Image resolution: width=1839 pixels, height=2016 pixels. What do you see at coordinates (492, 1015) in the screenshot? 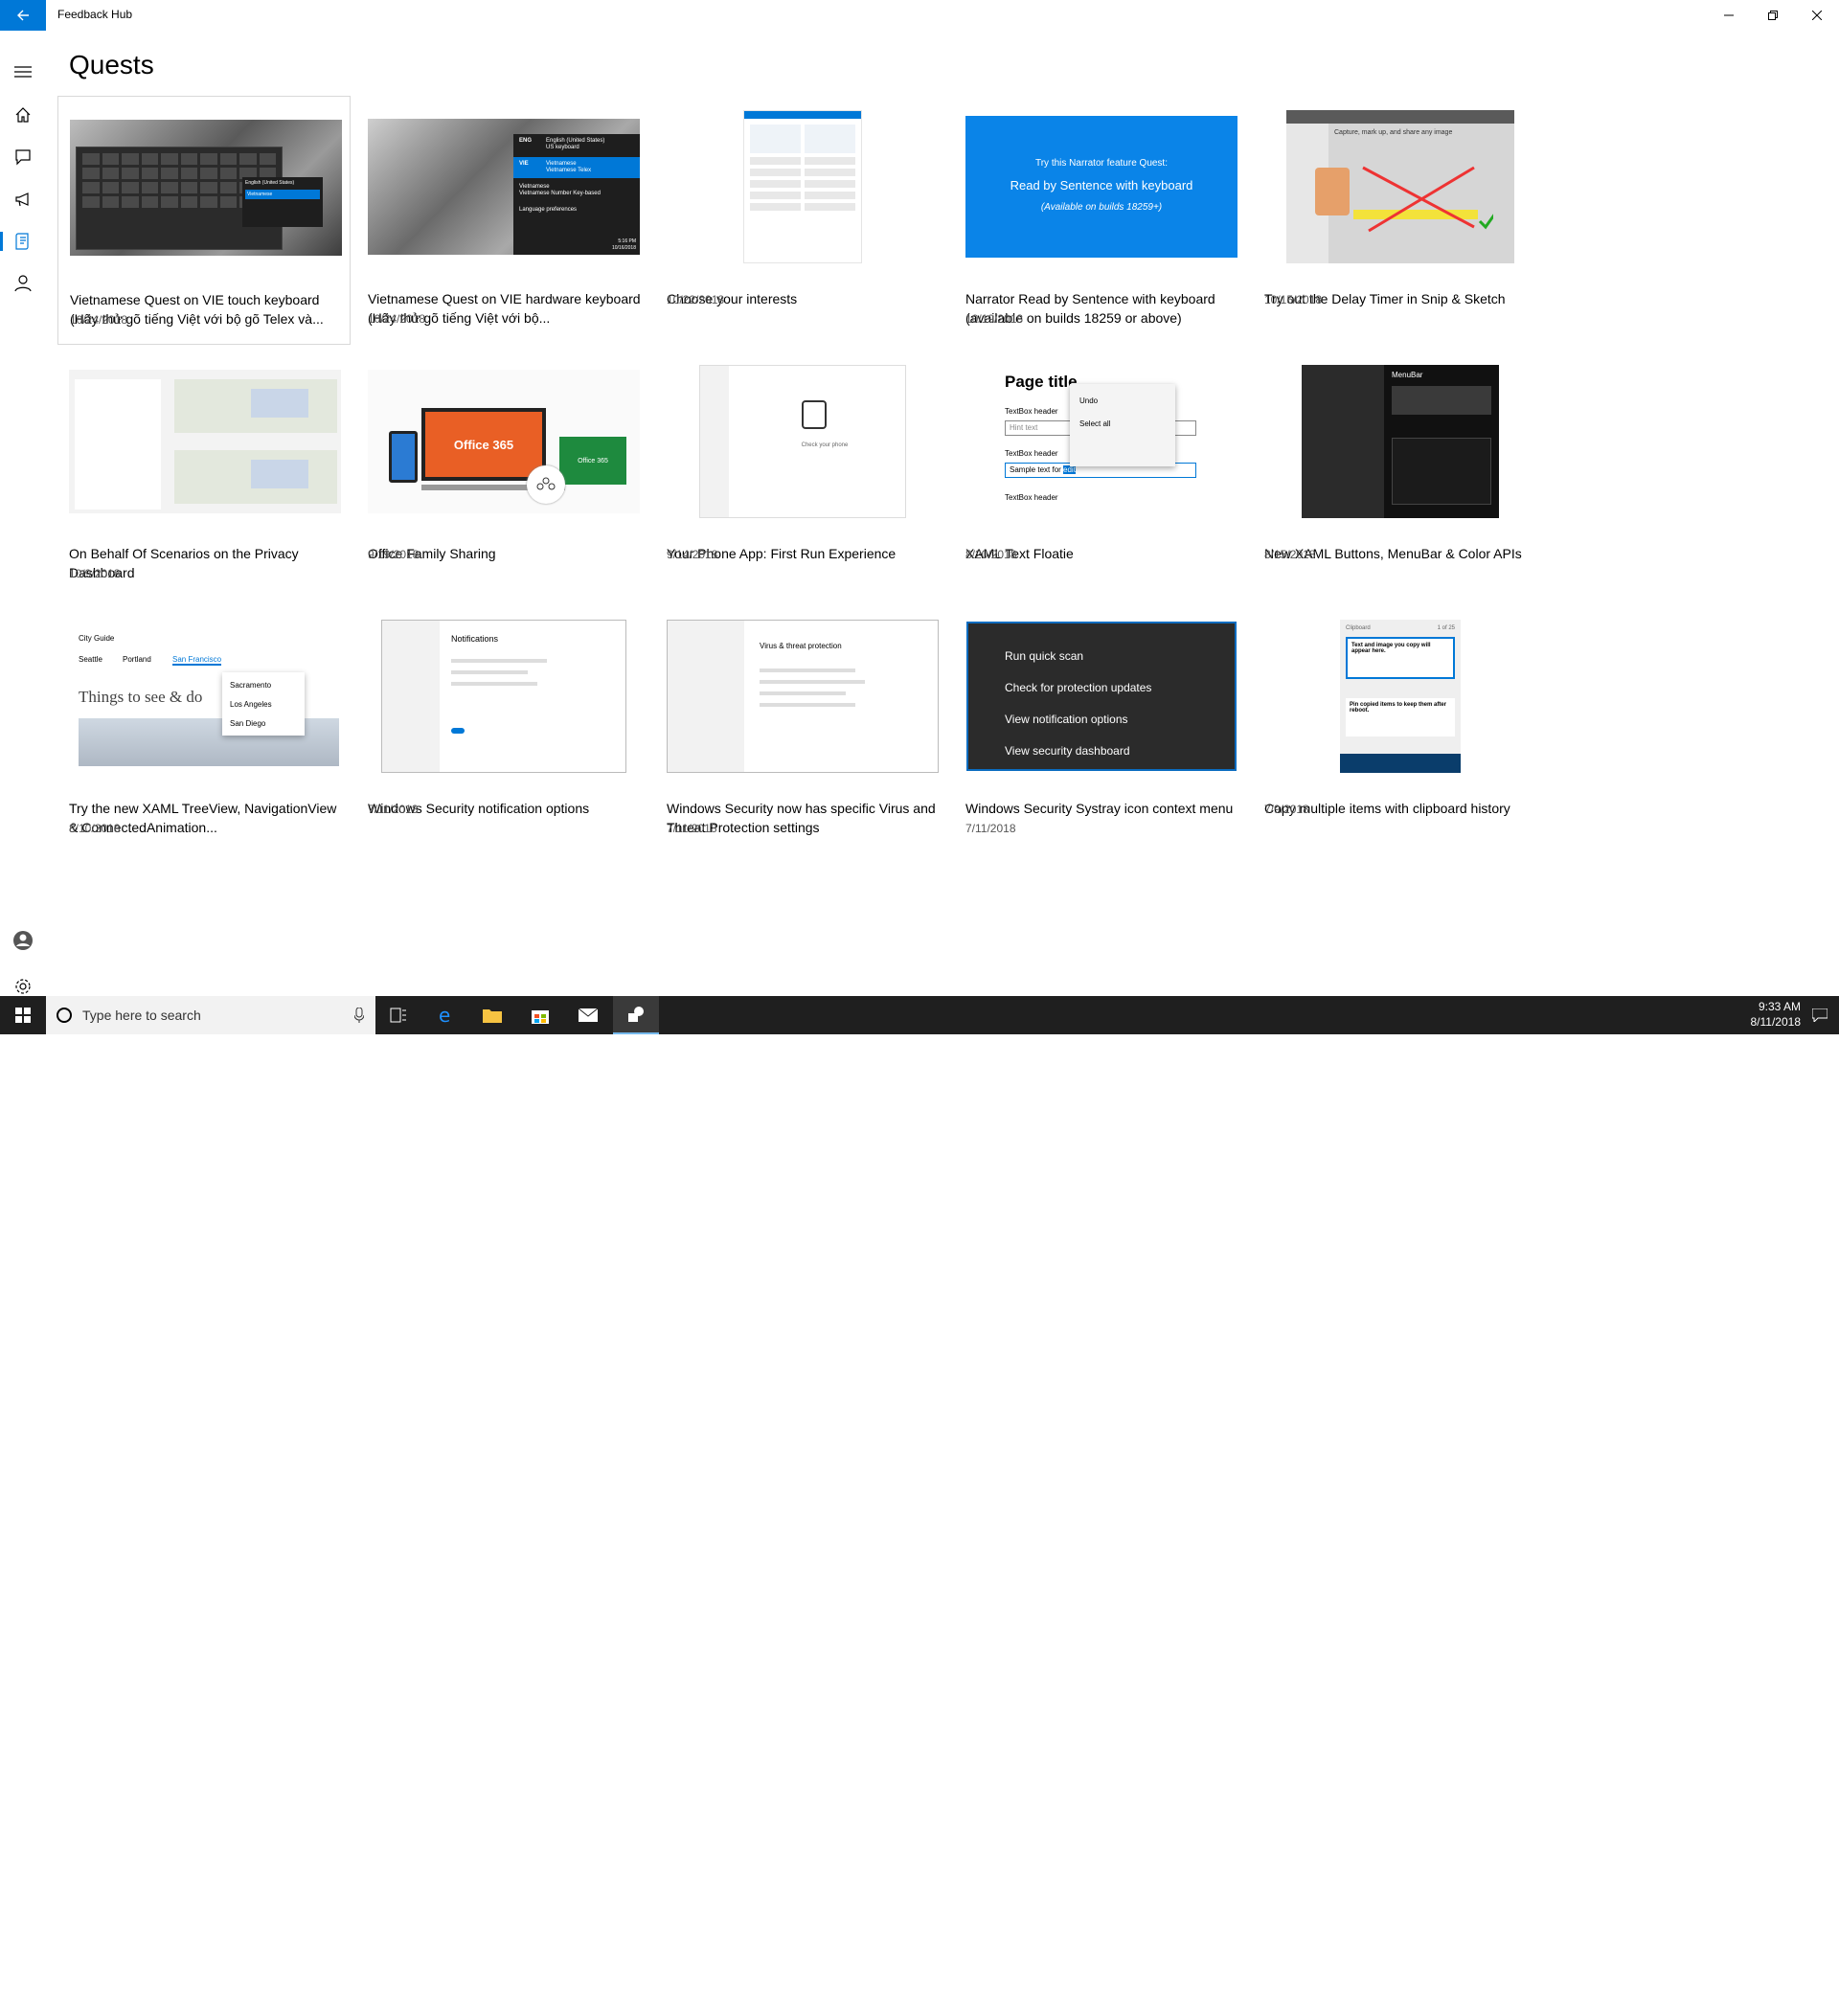
I see `file-explorer-taskbar-button` at bounding box center [492, 1015].